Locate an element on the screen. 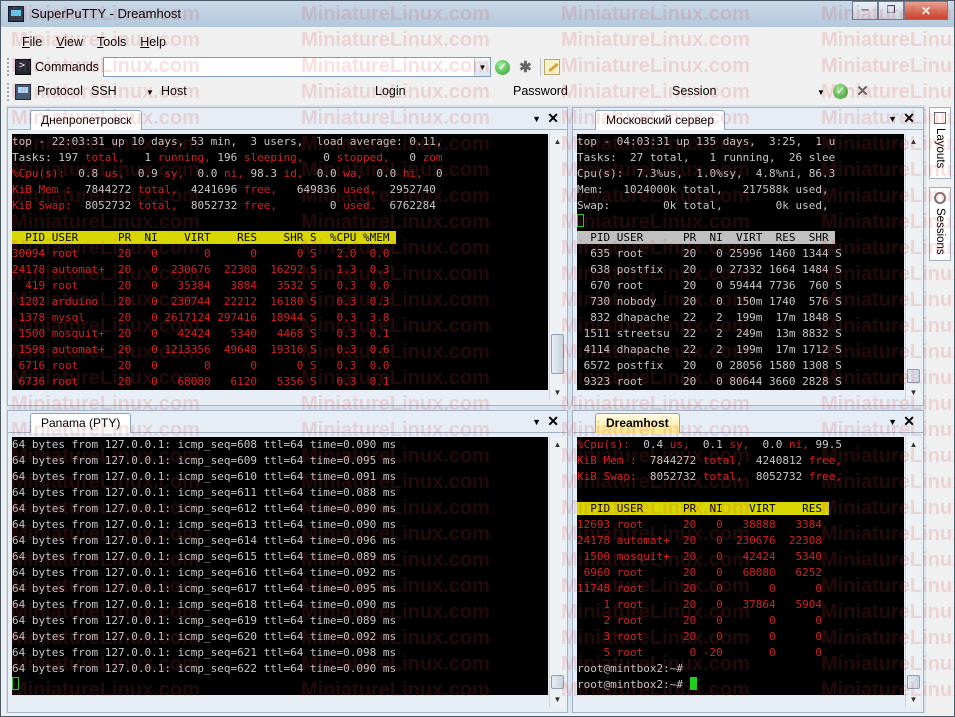  terminal-line: 6960 root 20 0 68080 6252 is located at coordinates (740, 573).